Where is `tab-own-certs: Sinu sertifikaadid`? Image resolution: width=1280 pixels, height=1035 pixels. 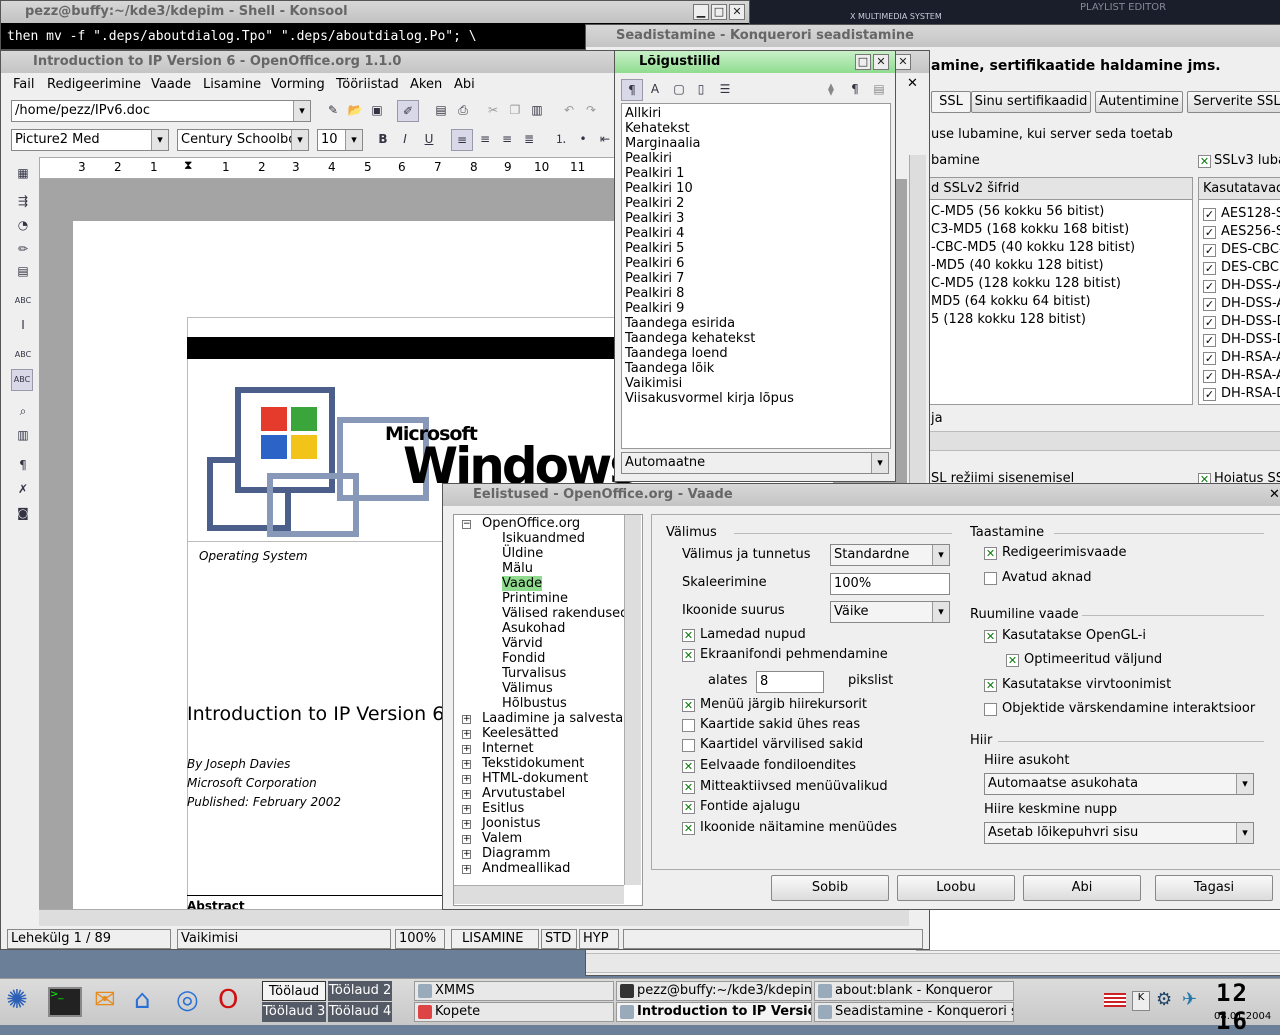 tab-own-certs: Sinu sertifikaadid is located at coordinates (1031, 102).